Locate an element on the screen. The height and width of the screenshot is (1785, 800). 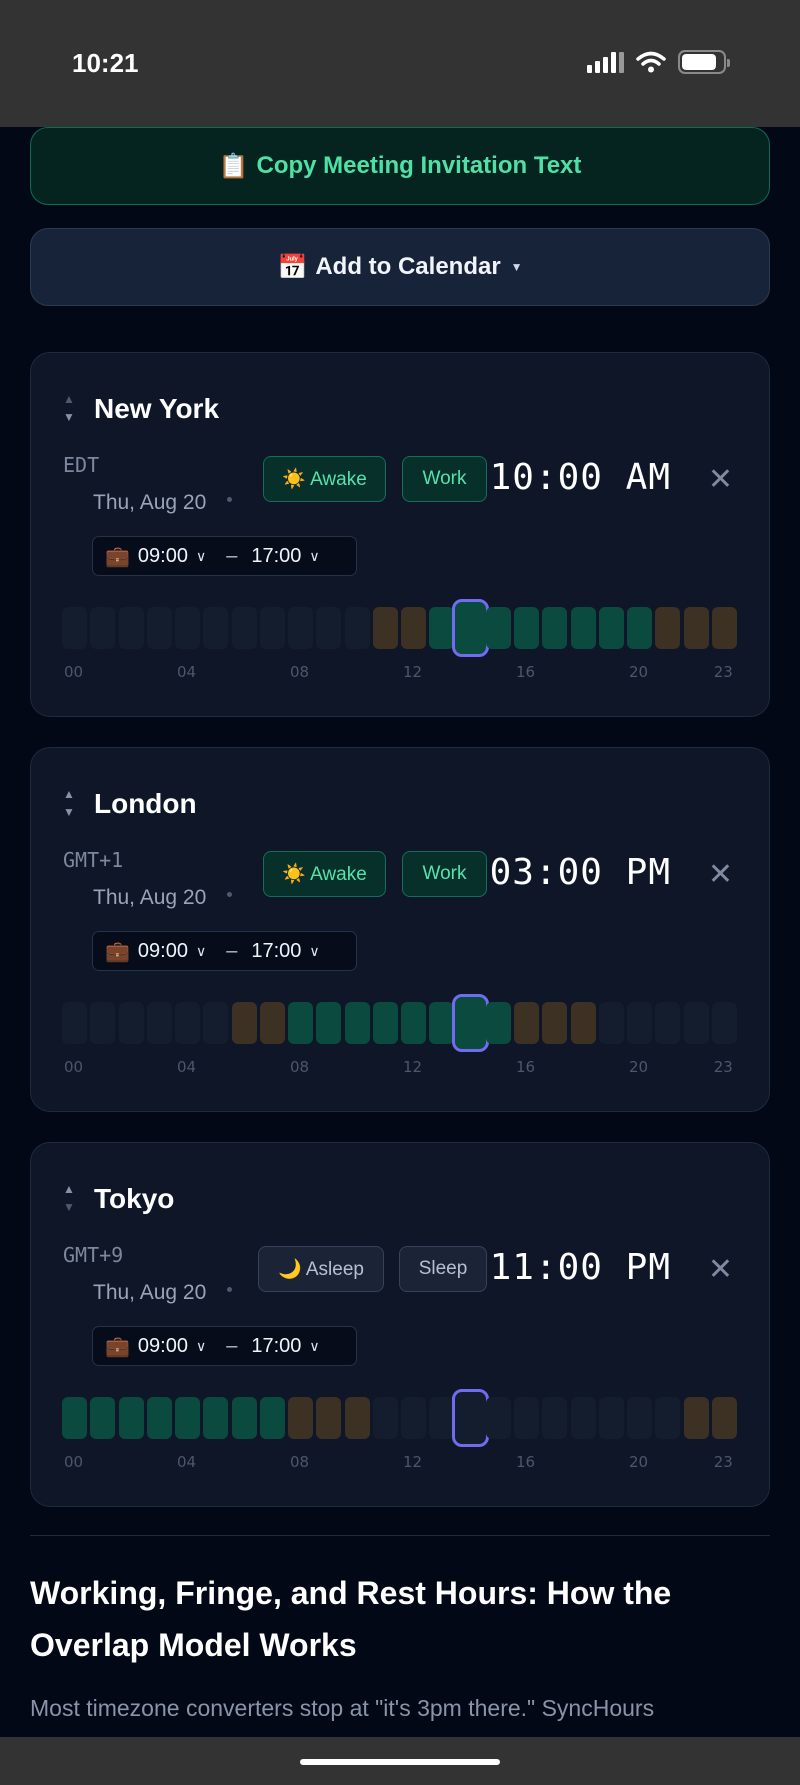
hour-timeline is located at coordinates (401, 1418).